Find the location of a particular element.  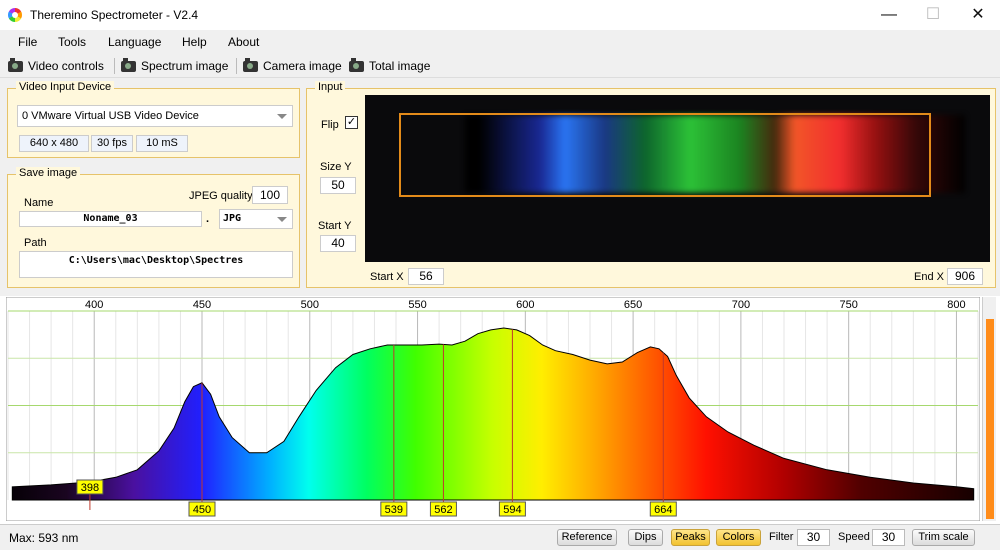

total-image-label: Total image is located at coordinates (400, 66).